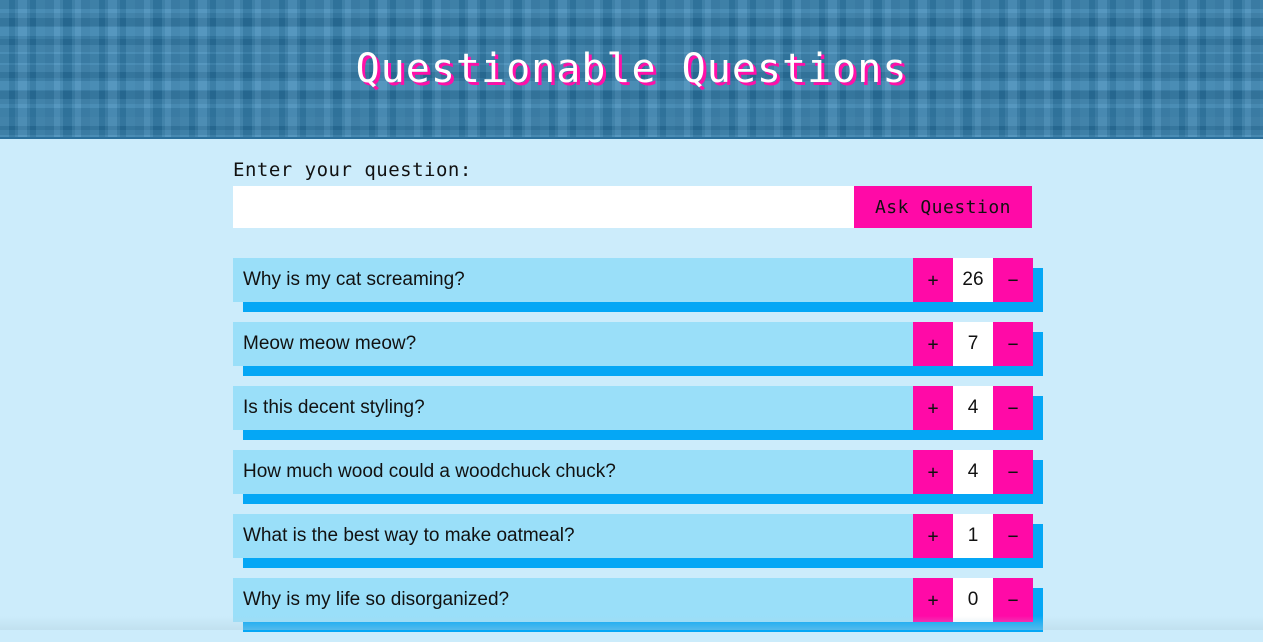 The image size is (1263, 642). What do you see at coordinates (633, 600) in the screenshot?
I see `question-item: Why is my life so disorganized? + 0 −` at bounding box center [633, 600].